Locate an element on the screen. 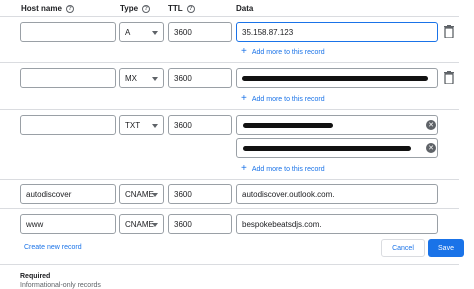  section-subtitle: Informational-only records is located at coordinates (60, 285).